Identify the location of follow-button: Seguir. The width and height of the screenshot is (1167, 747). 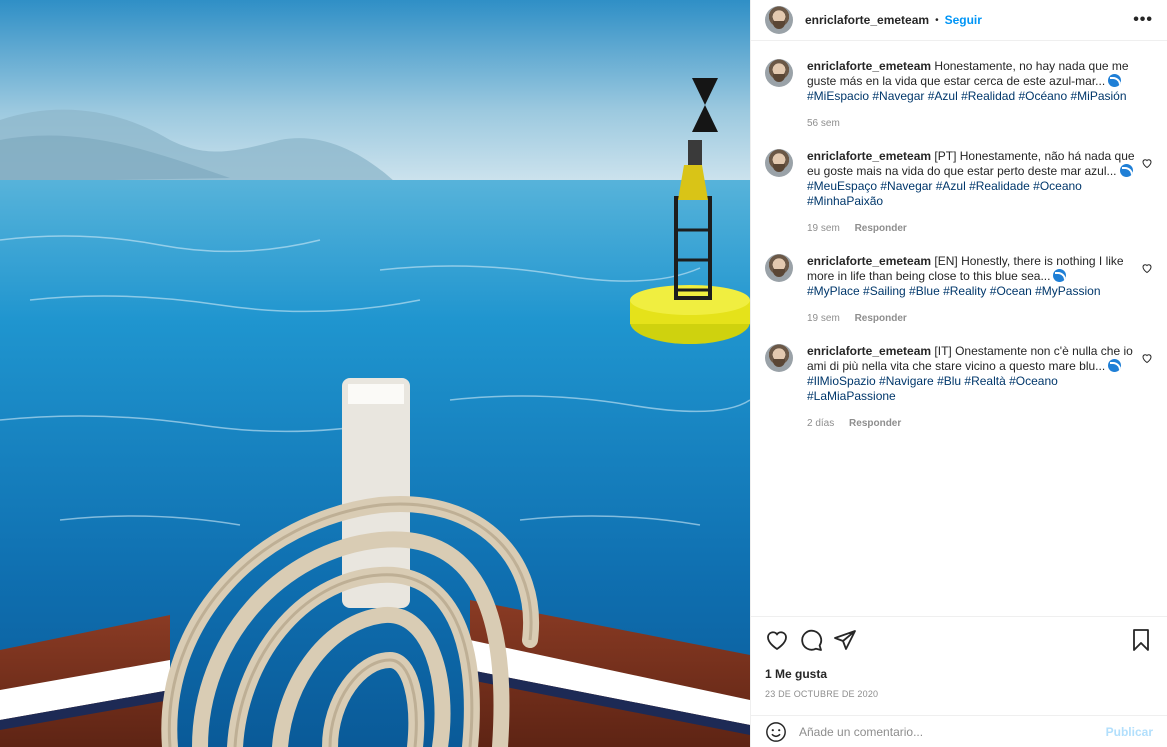
(963, 20).